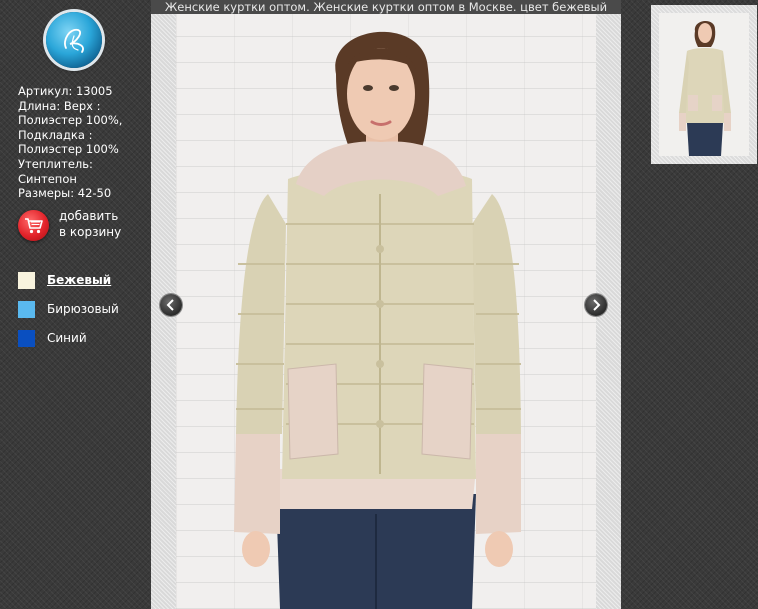  I want to click on color-label: Бежевый, so click(79, 280).